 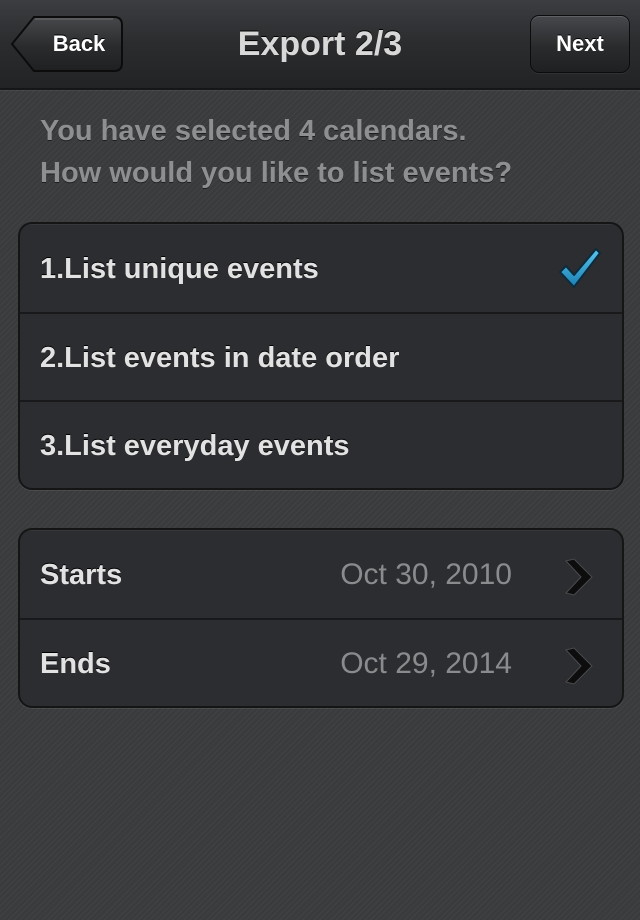 What do you see at coordinates (220, 358) in the screenshot?
I see `option-label: 2.List events in date order` at bounding box center [220, 358].